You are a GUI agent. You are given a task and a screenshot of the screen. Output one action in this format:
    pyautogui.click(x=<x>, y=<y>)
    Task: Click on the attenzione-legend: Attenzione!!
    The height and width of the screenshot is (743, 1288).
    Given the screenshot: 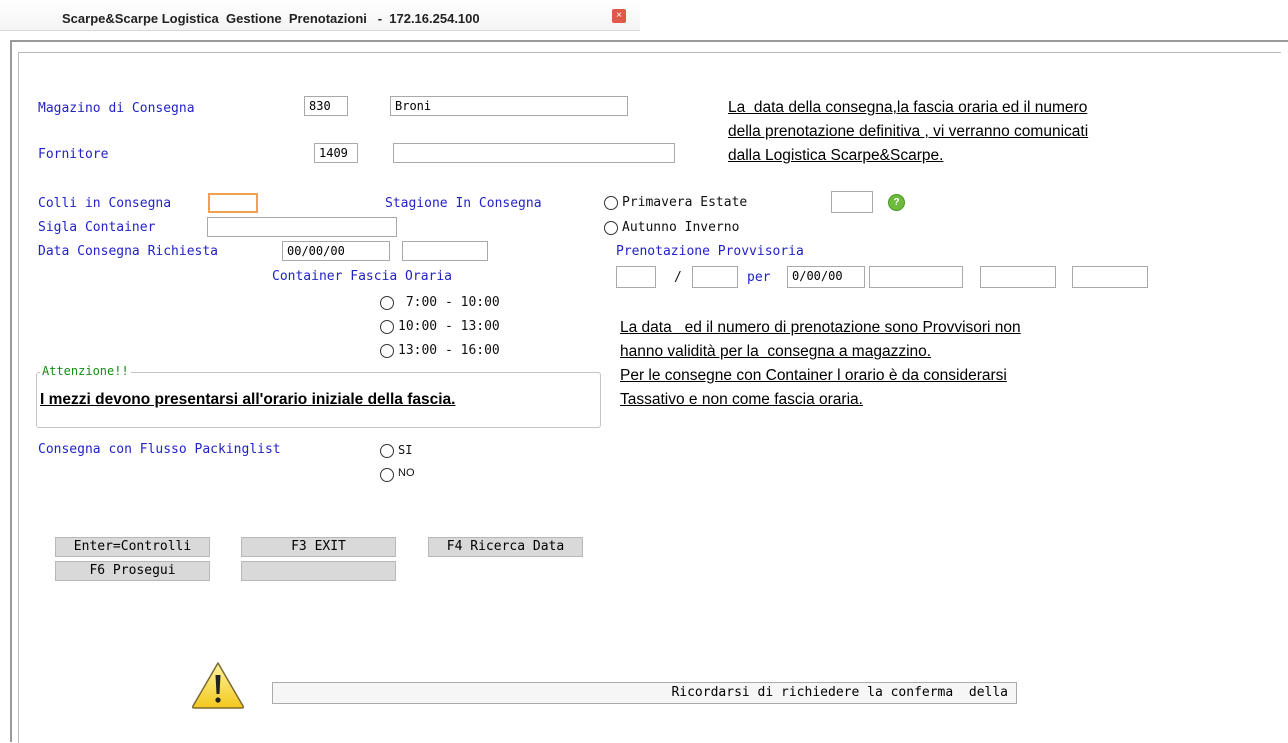 What is the action you would take?
    pyautogui.click(x=85, y=371)
    